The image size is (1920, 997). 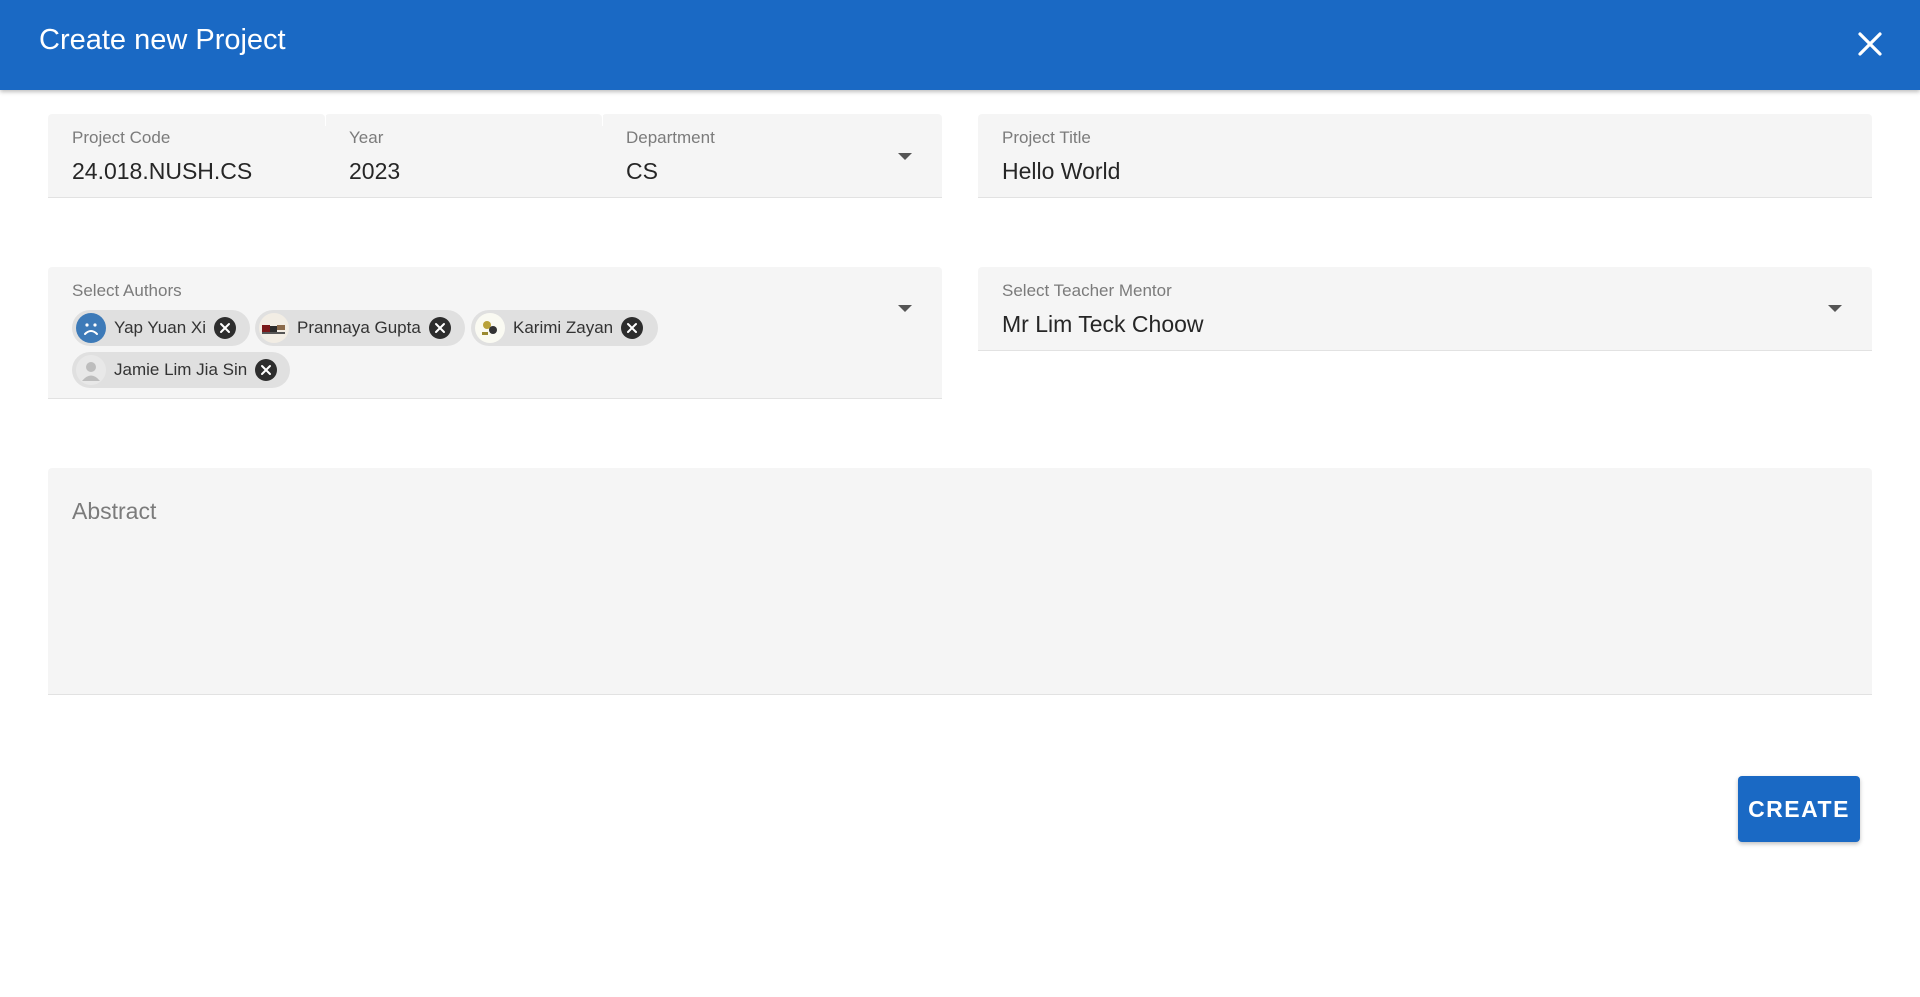 I want to click on author-name: Karimi Zayan, so click(x=563, y=327).